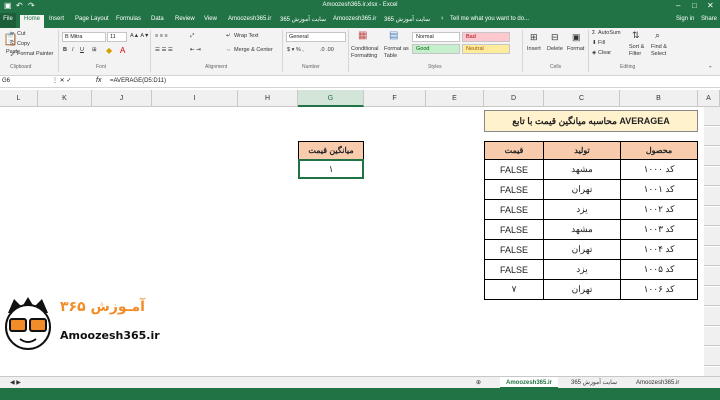 The image size is (720, 400). I want to click on table-cell-price: ۷, so click(514, 289).